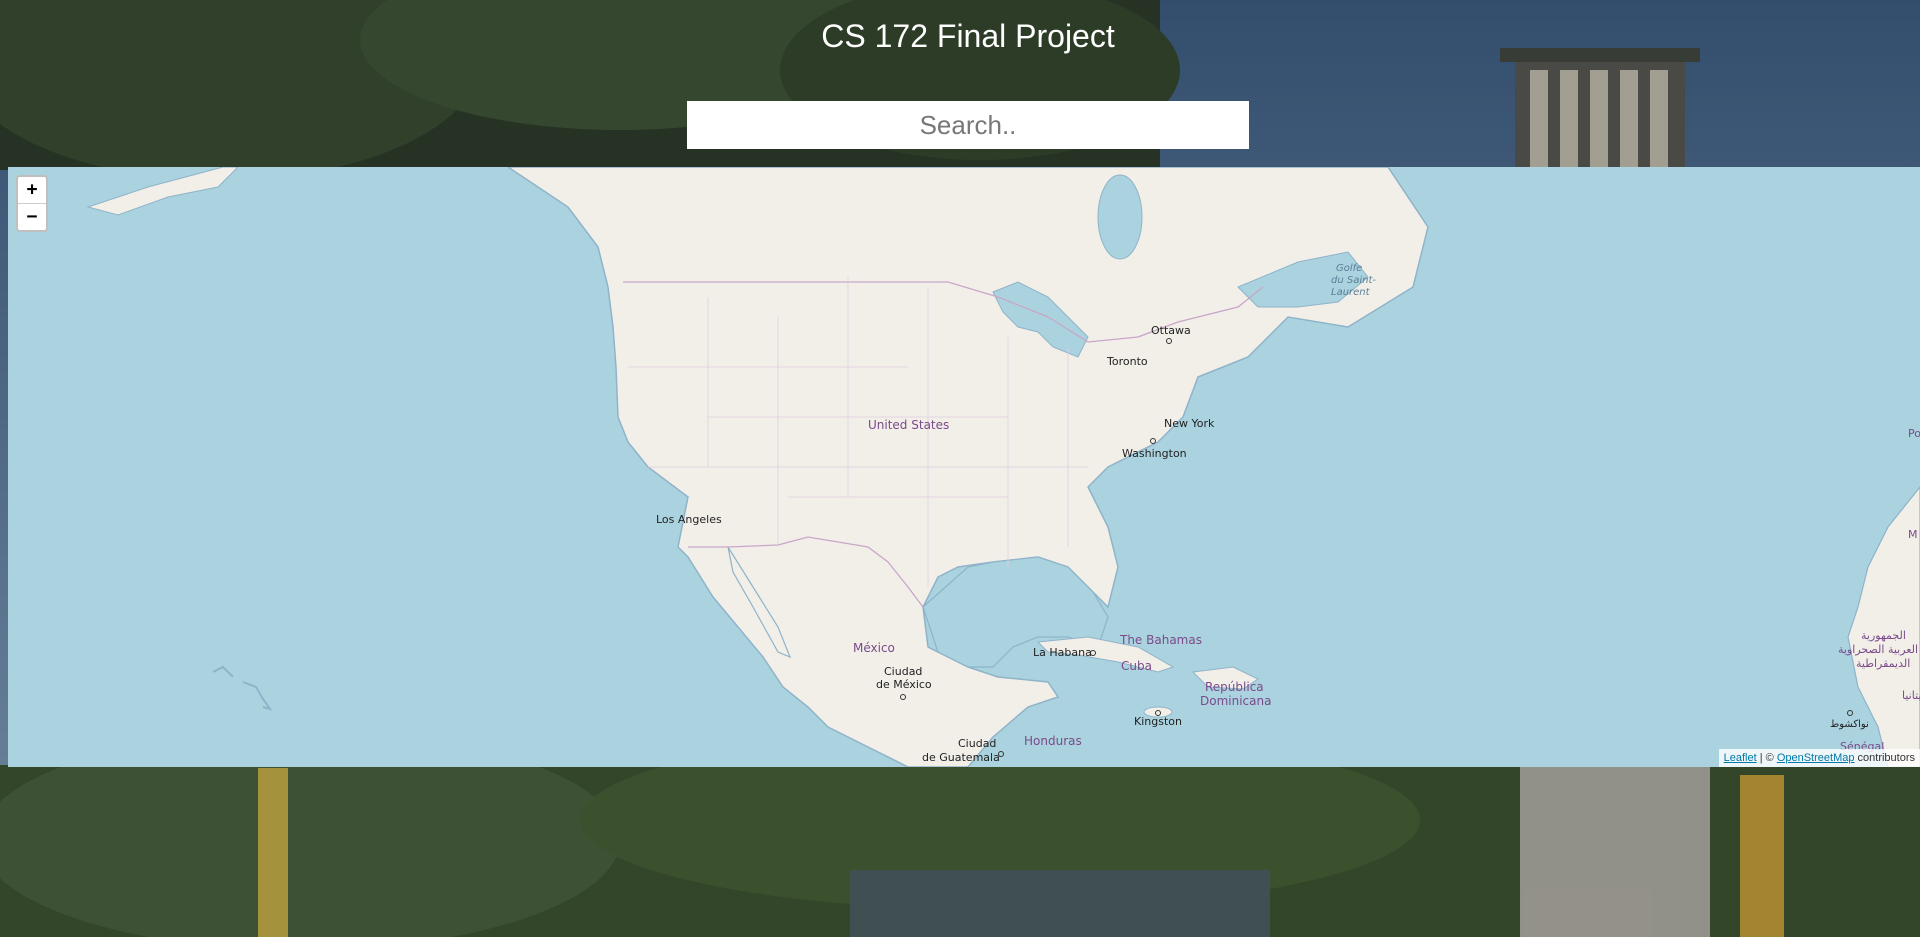 The width and height of the screenshot is (1920, 937). I want to click on label-the-bahamas: The Bahamas, so click(1160, 640).